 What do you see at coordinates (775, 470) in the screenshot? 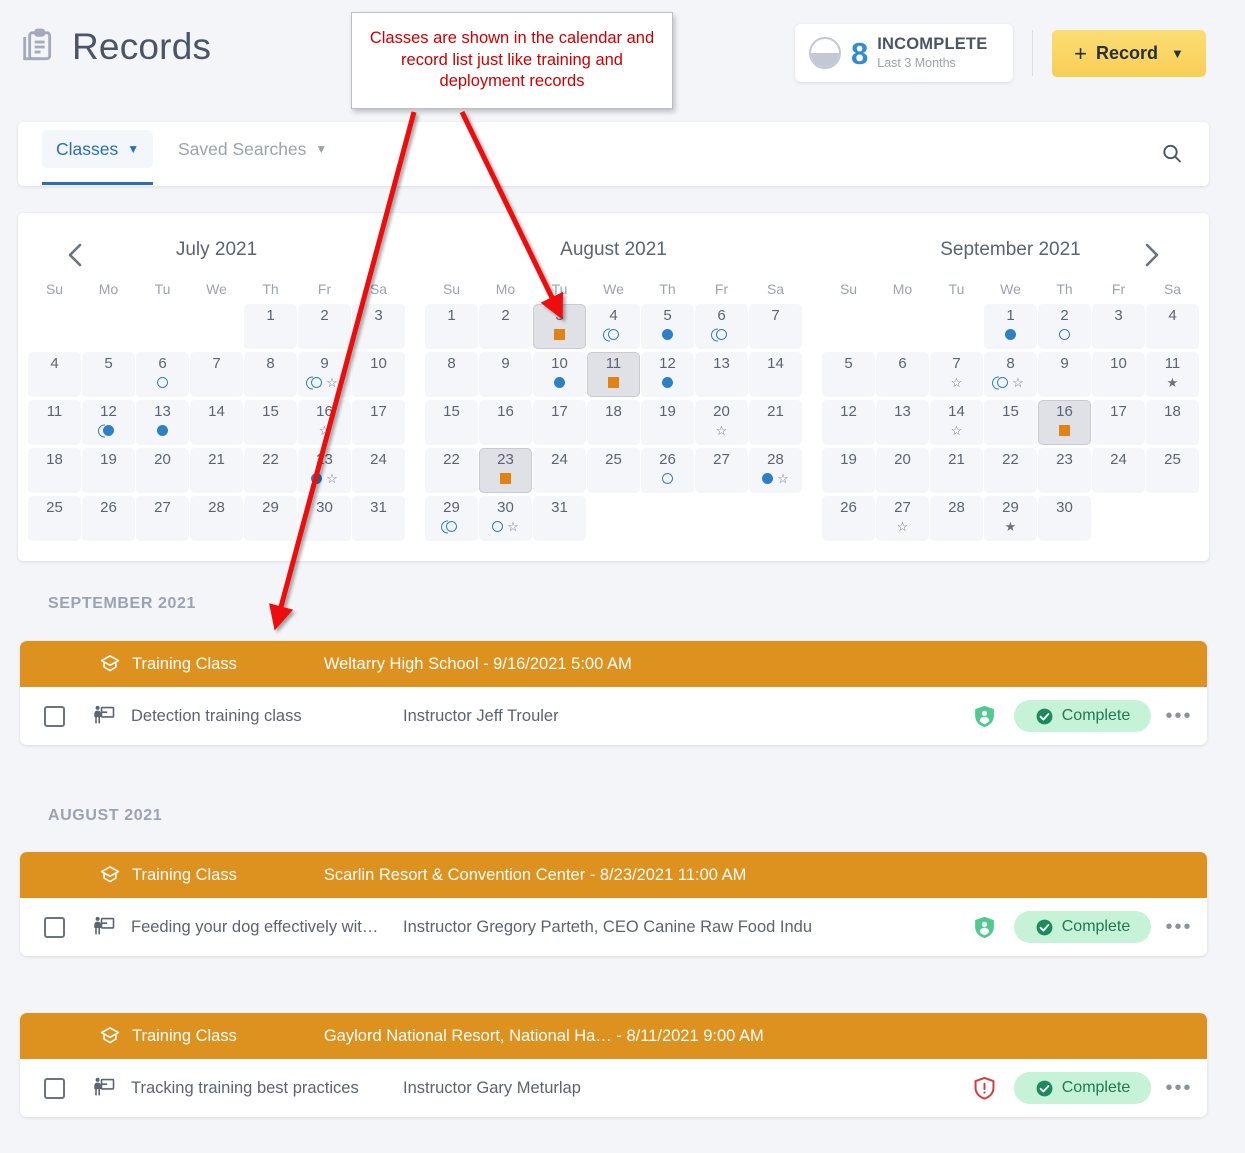
I see `calendar-day-28: 28 ☆` at bounding box center [775, 470].